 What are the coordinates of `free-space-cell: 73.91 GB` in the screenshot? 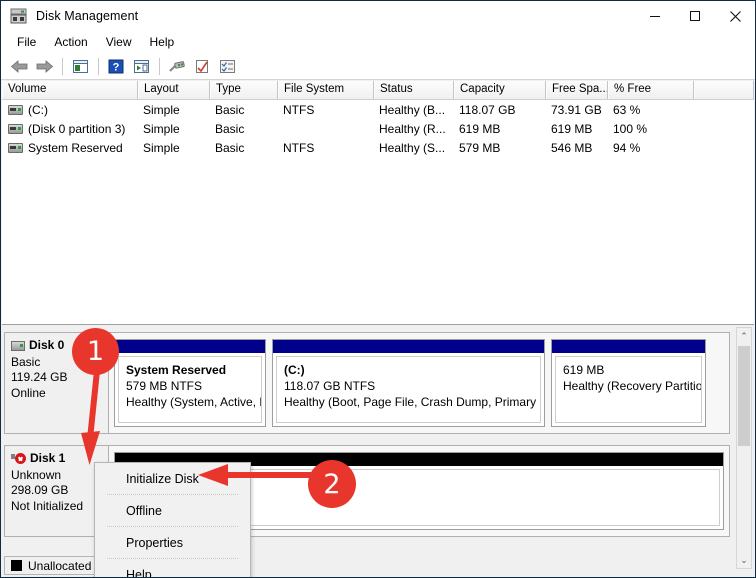 It's located at (576, 109).